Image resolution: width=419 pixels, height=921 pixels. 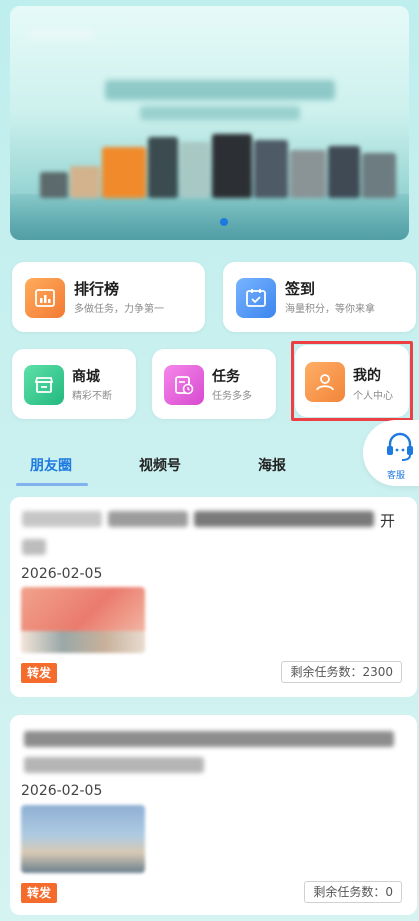 I want to click on ranking-chart-icon, so click(x=45, y=298).